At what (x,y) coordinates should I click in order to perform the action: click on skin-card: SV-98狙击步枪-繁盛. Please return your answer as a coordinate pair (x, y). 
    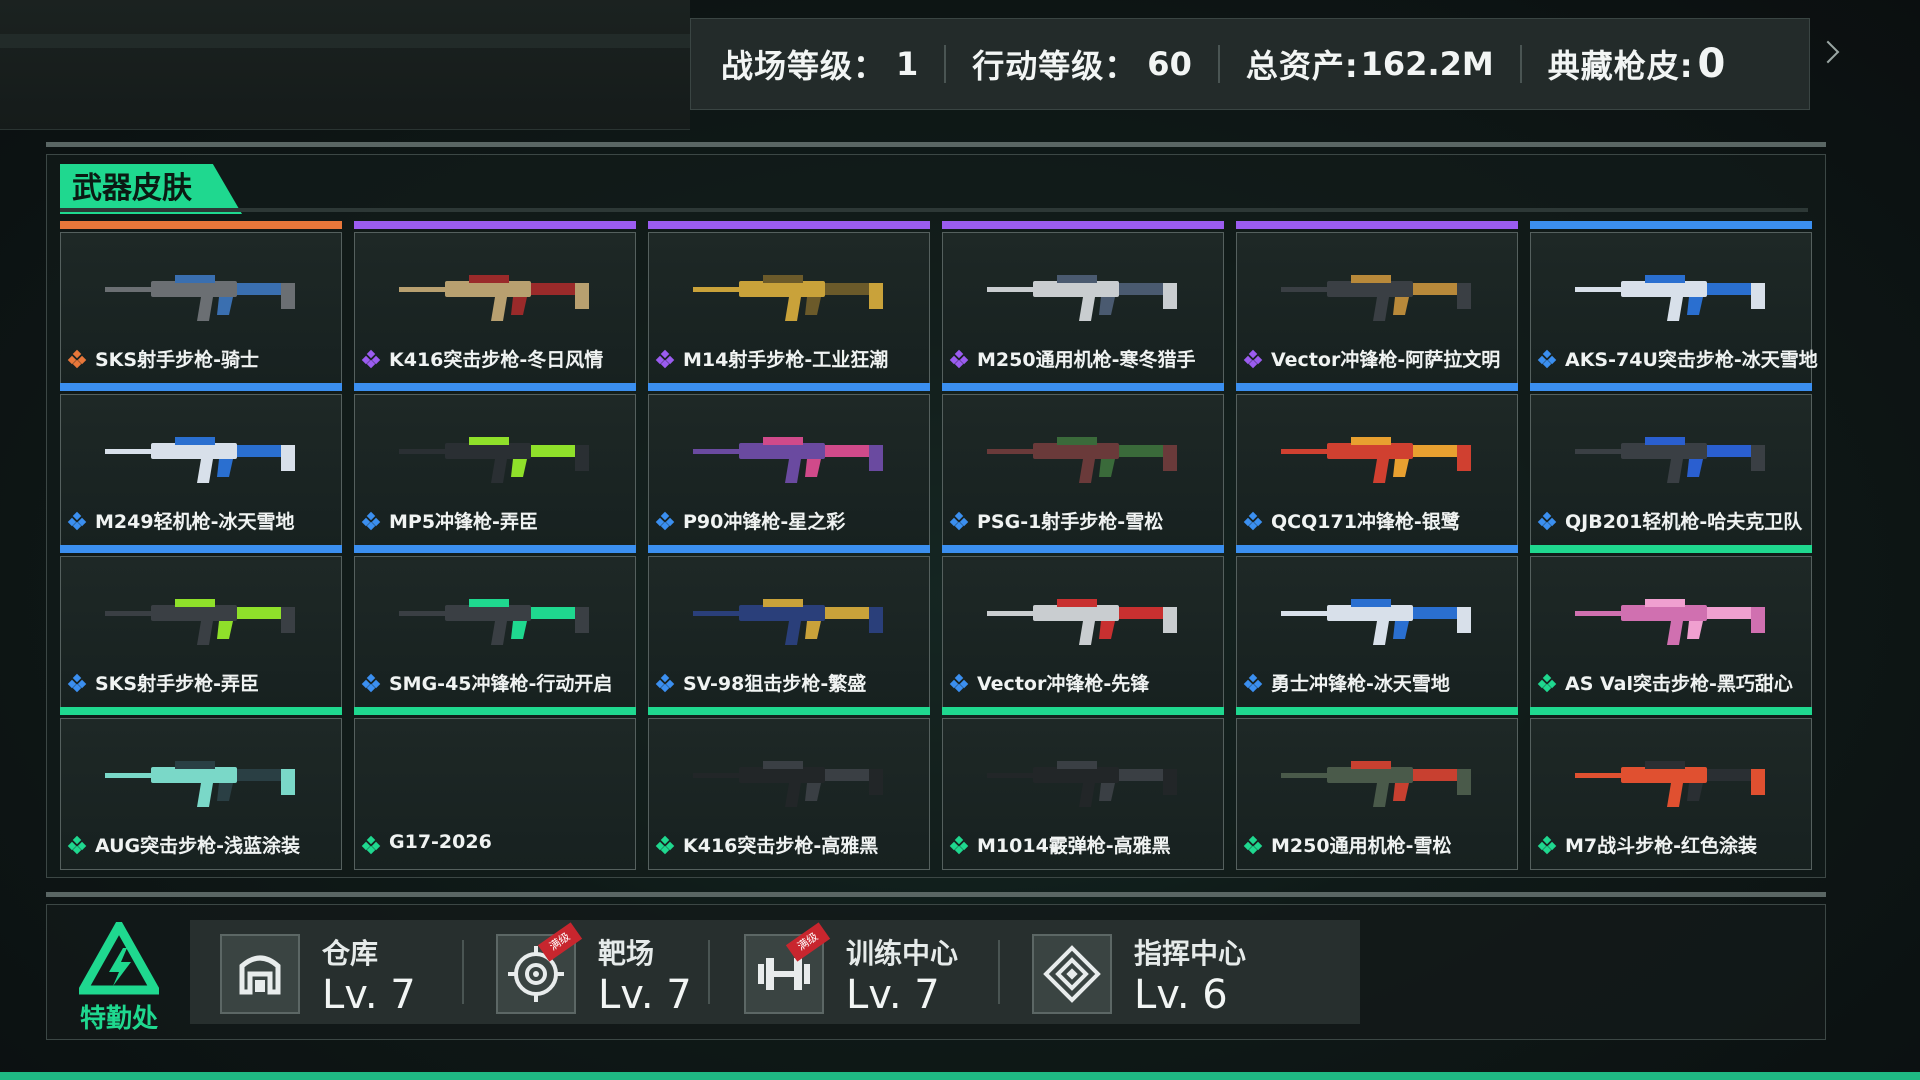
    Looking at the image, I should click on (789, 626).